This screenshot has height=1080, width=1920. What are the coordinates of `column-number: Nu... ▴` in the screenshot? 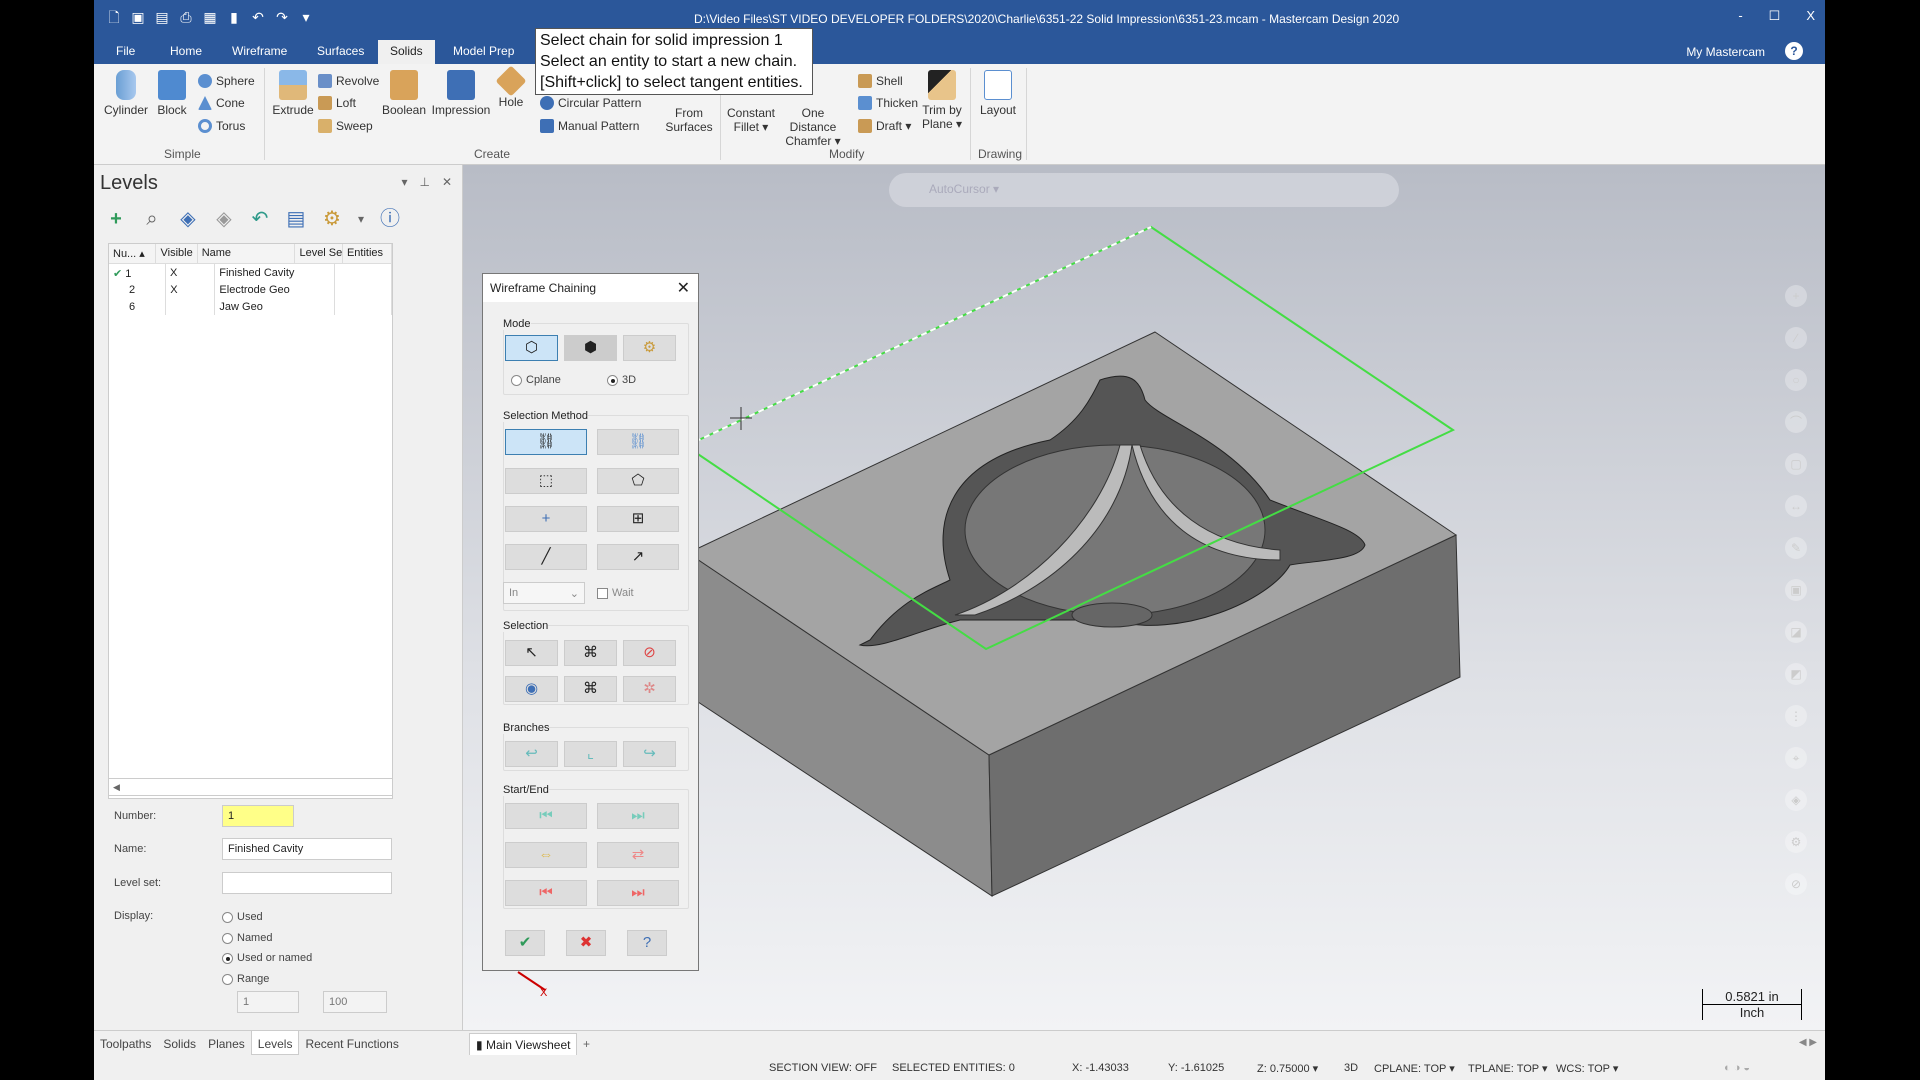 It's located at (133, 253).